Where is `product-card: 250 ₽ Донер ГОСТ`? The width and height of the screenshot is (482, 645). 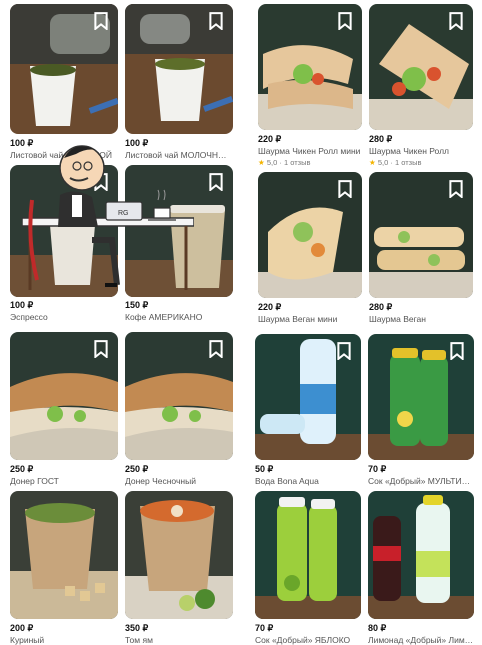 product-card: 250 ₽ Донер ГОСТ is located at coordinates (64, 409).